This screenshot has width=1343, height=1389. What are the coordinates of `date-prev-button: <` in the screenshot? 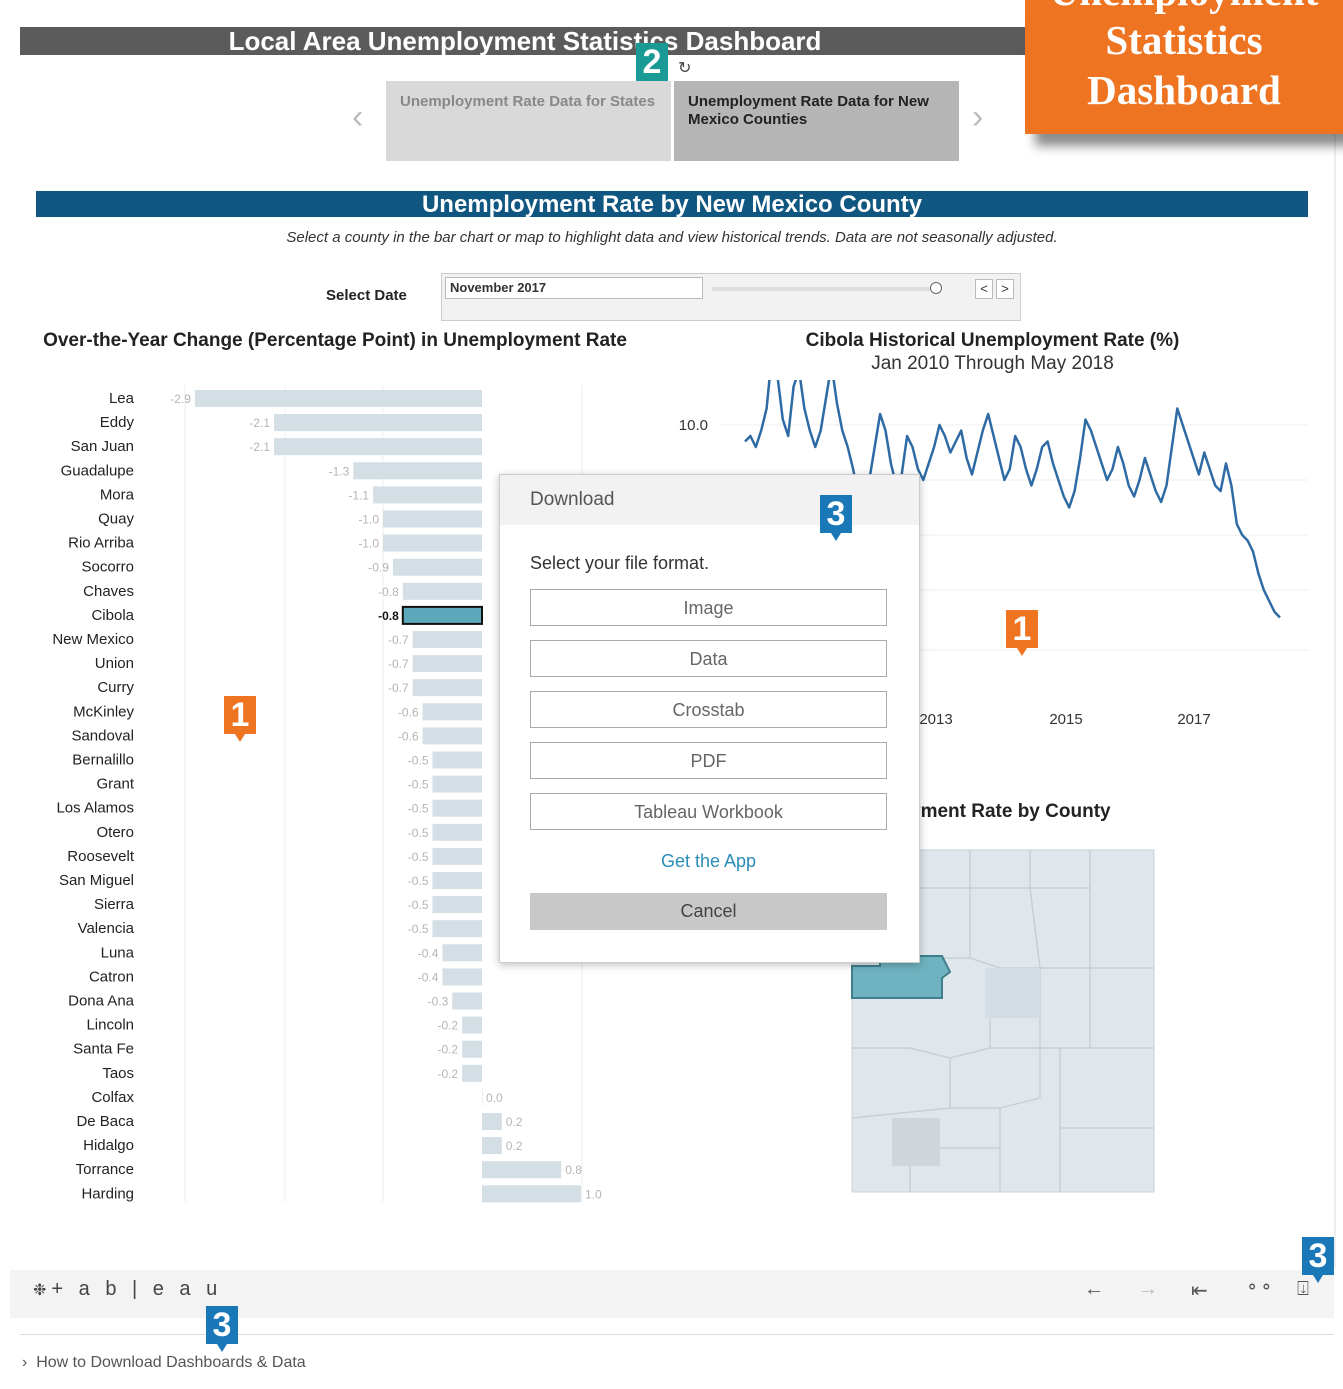 It's located at (984, 289).